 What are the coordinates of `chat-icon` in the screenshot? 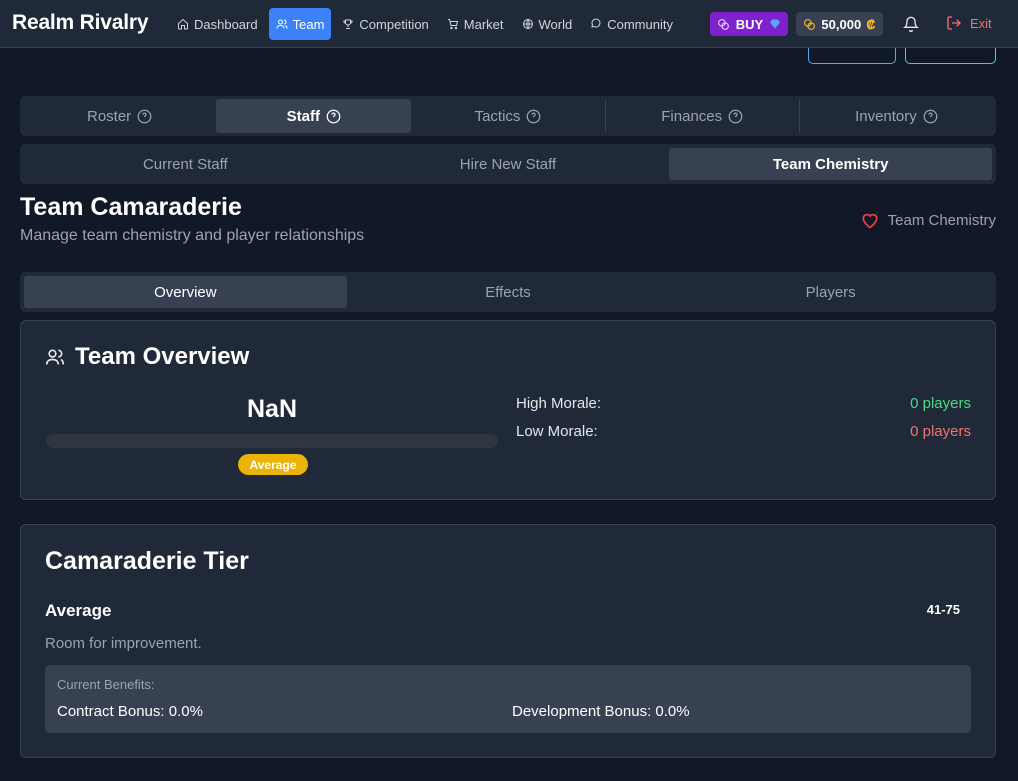 It's located at (596, 23).